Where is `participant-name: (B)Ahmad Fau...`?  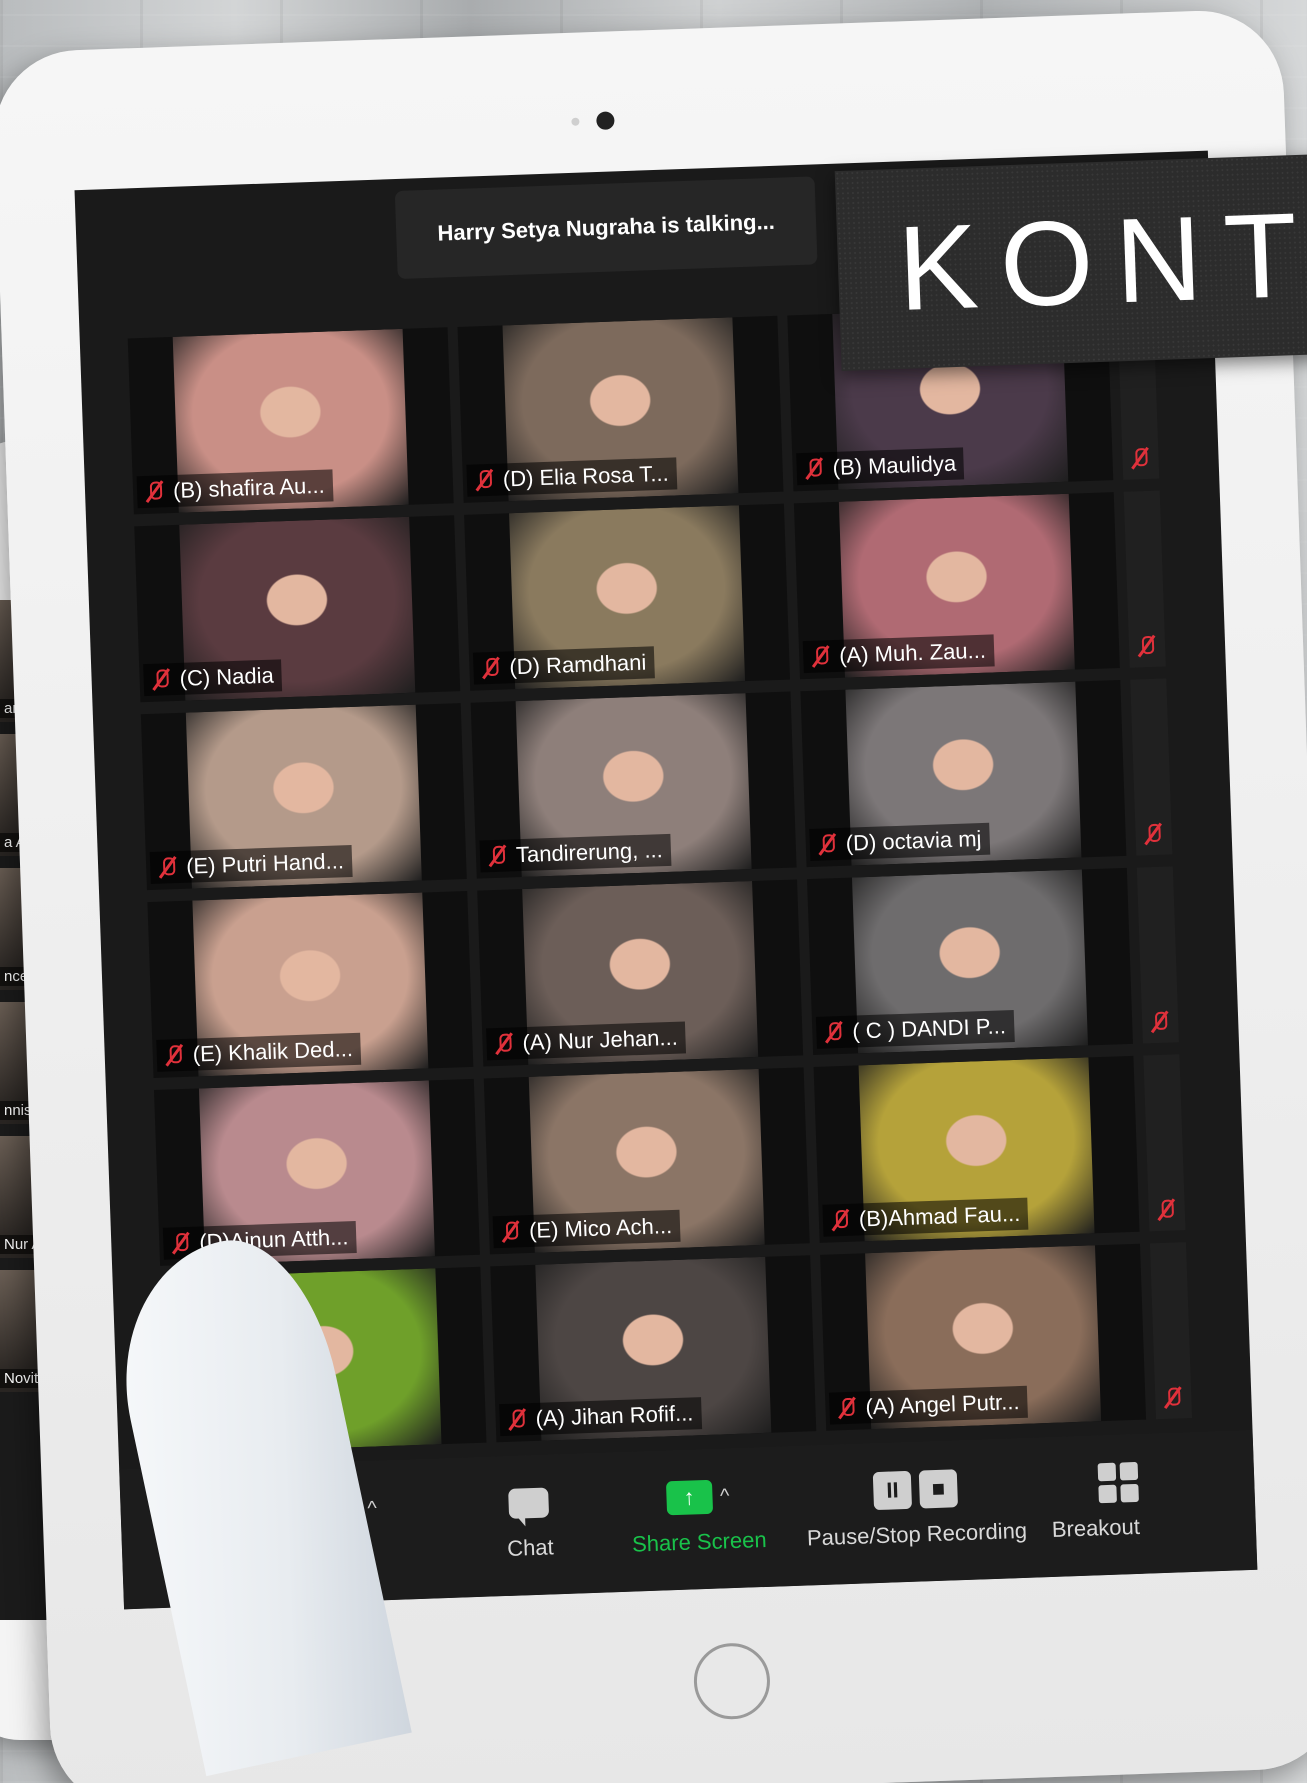
participant-name: (B)Ahmad Fau... is located at coordinates (939, 1216).